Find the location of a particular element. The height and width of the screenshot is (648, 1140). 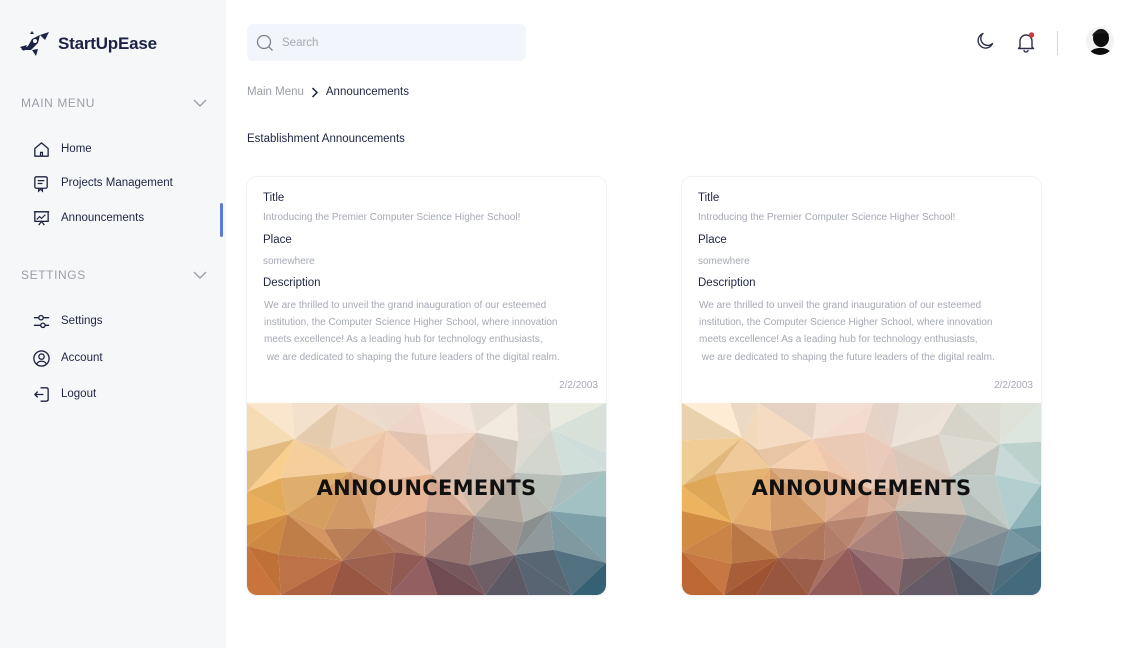

sidebar-item-label: Announcements is located at coordinates (103, 218).